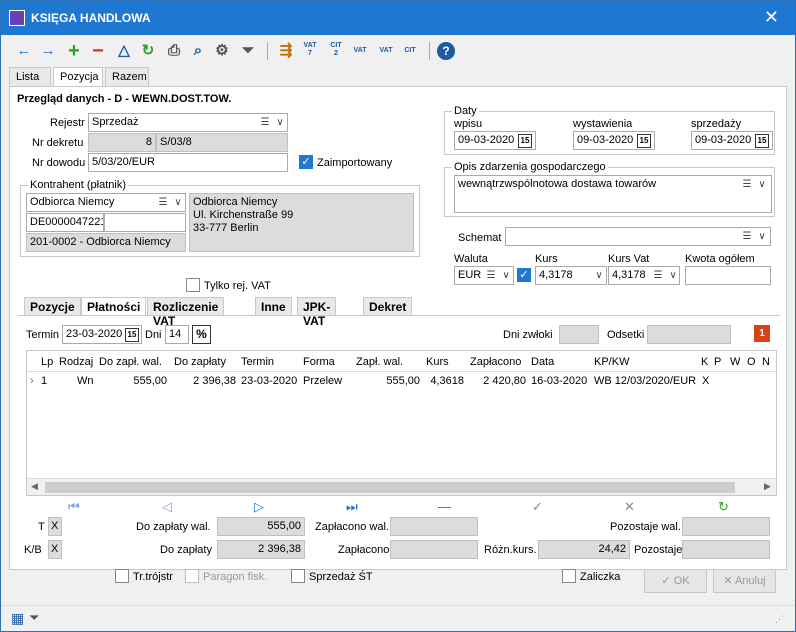 The image size is (796, 632). Describe the element at coordinates (317, 312) in the screenshot. I see `tab-jpk-vat: JPK-VAT` at that location.